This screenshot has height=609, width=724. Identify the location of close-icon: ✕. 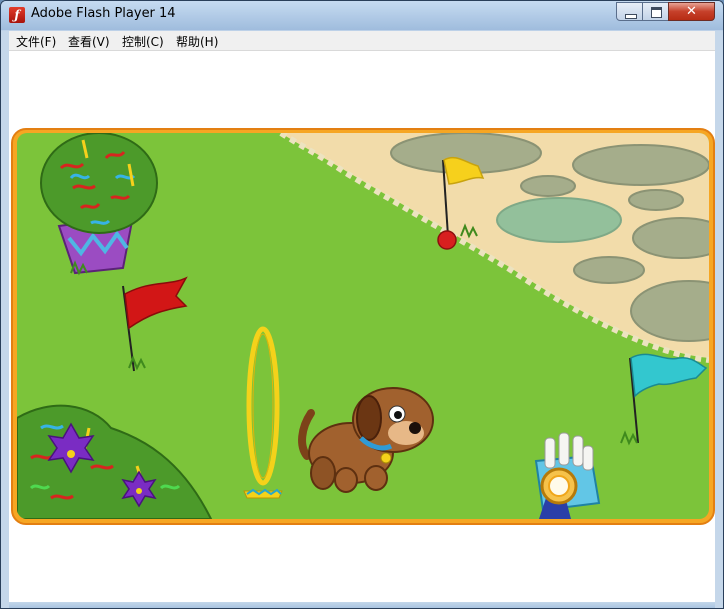
(691, 11).